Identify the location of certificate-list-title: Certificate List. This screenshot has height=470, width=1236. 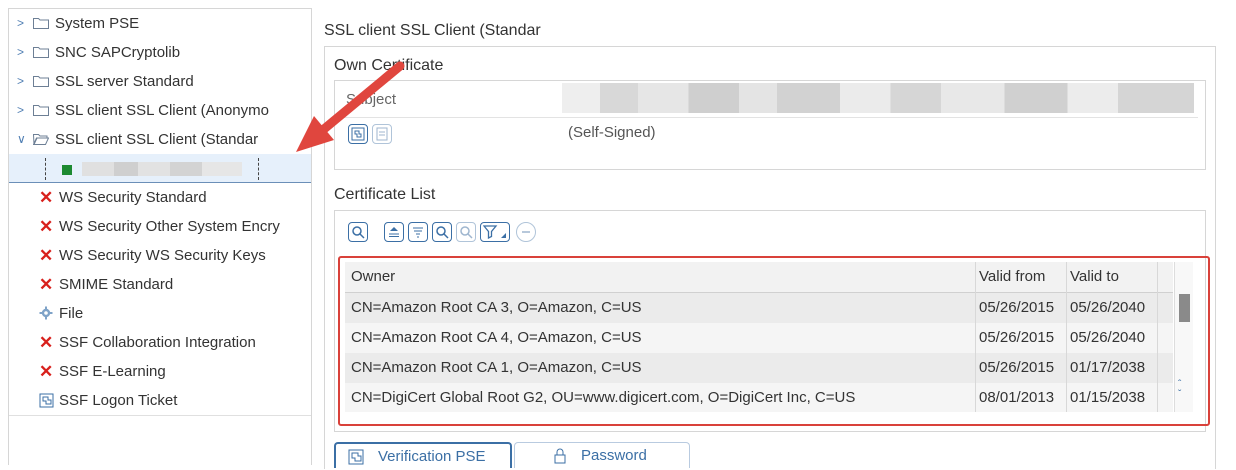
(385, 194).